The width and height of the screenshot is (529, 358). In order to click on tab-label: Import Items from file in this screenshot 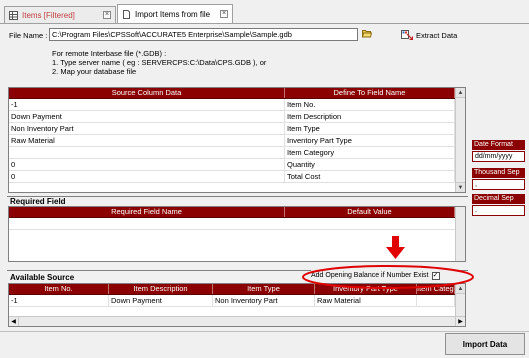, I will do `click(173, 14)`.